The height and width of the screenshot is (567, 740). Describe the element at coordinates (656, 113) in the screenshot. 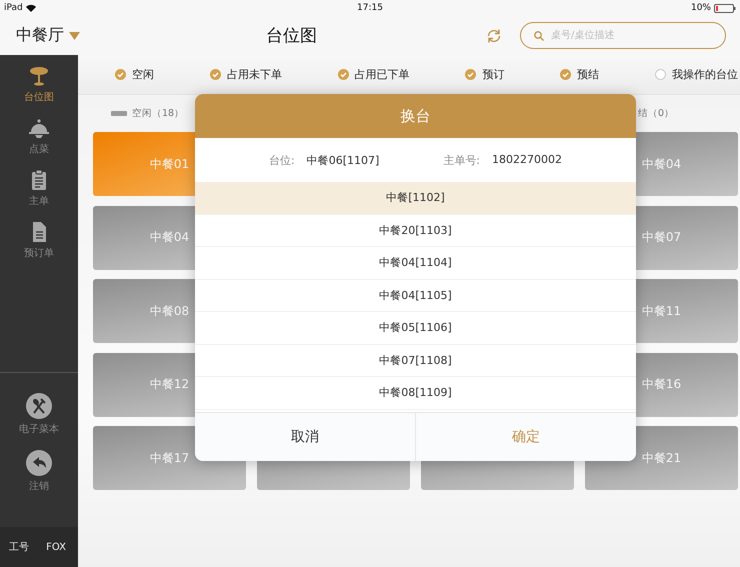

I see `legend-label: 结（0）` at that location.